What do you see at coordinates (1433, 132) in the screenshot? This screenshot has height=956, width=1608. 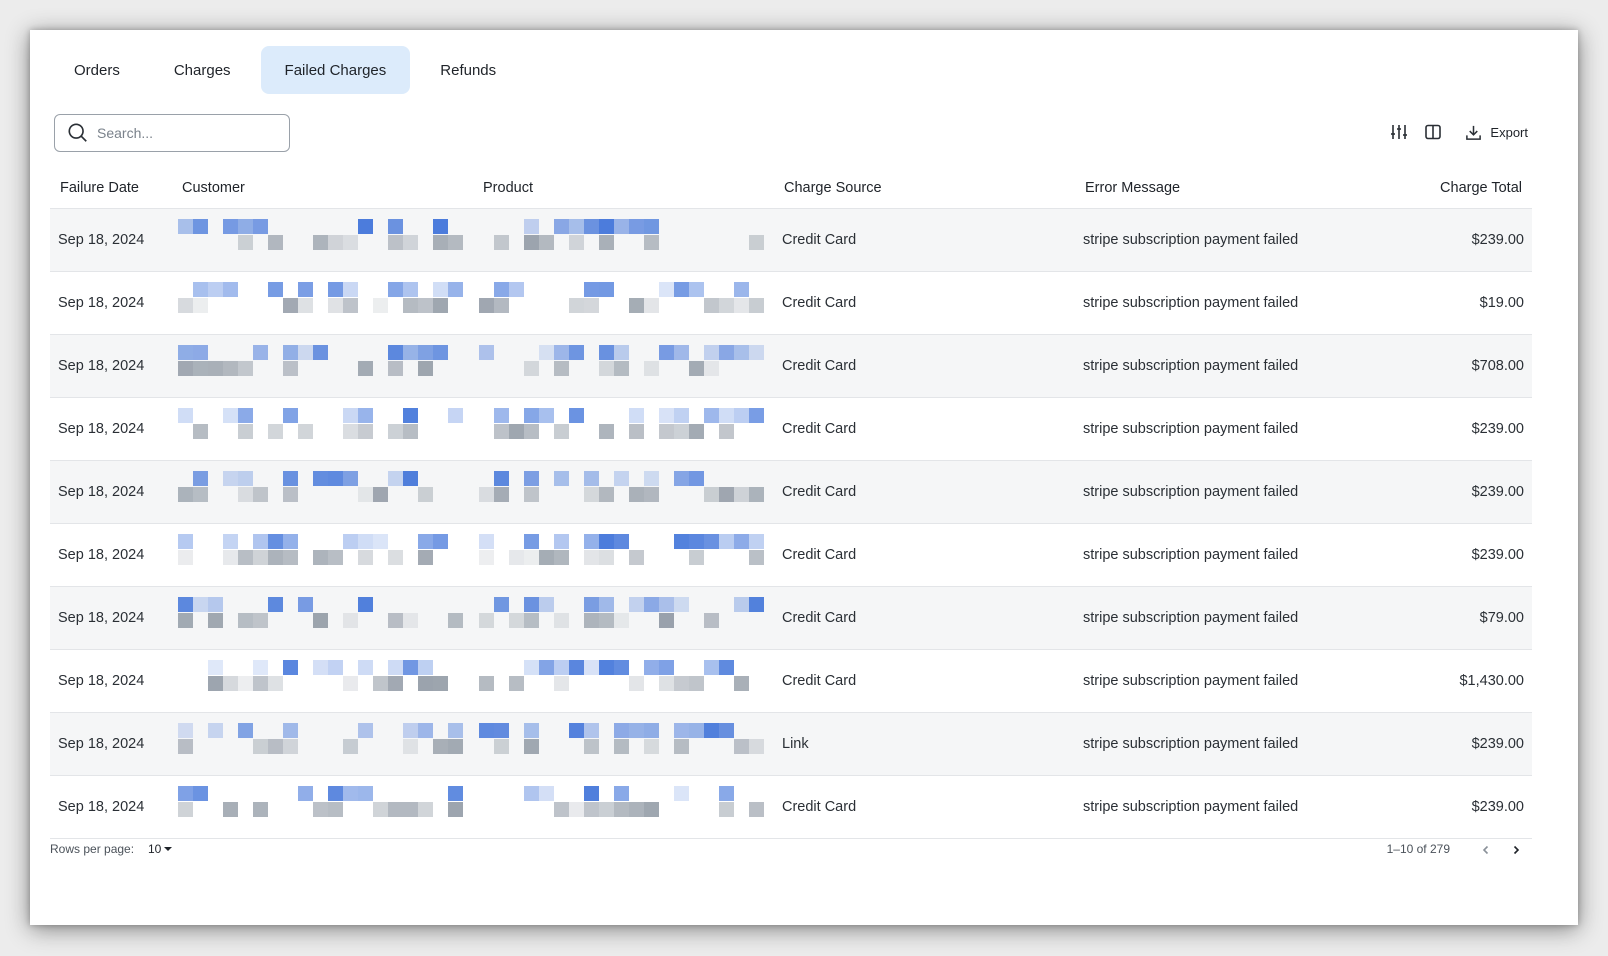 I see `columns-button` at bounding box center [1433, 132].